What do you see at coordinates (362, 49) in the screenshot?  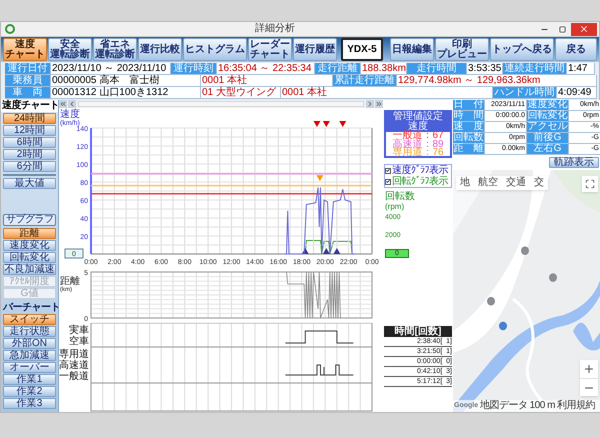 I see `toolbar-button: YDX-5` at bounding box center [362, 49].